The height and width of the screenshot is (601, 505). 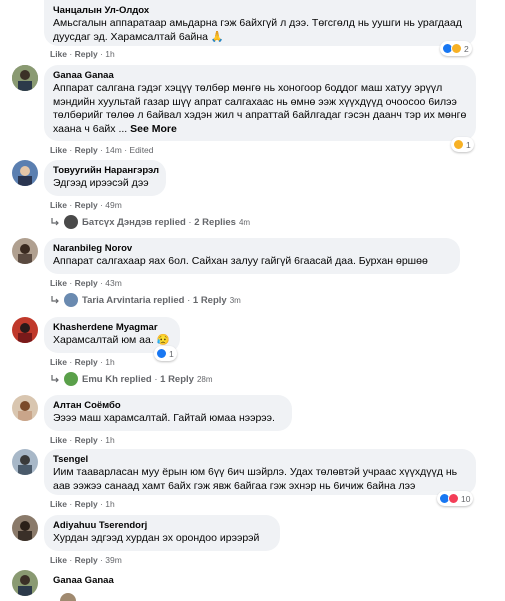 What do you see at coordinates (141, 150) in the screenshot?
I see `edited-label: Edited` at bounding box center [141, 150].